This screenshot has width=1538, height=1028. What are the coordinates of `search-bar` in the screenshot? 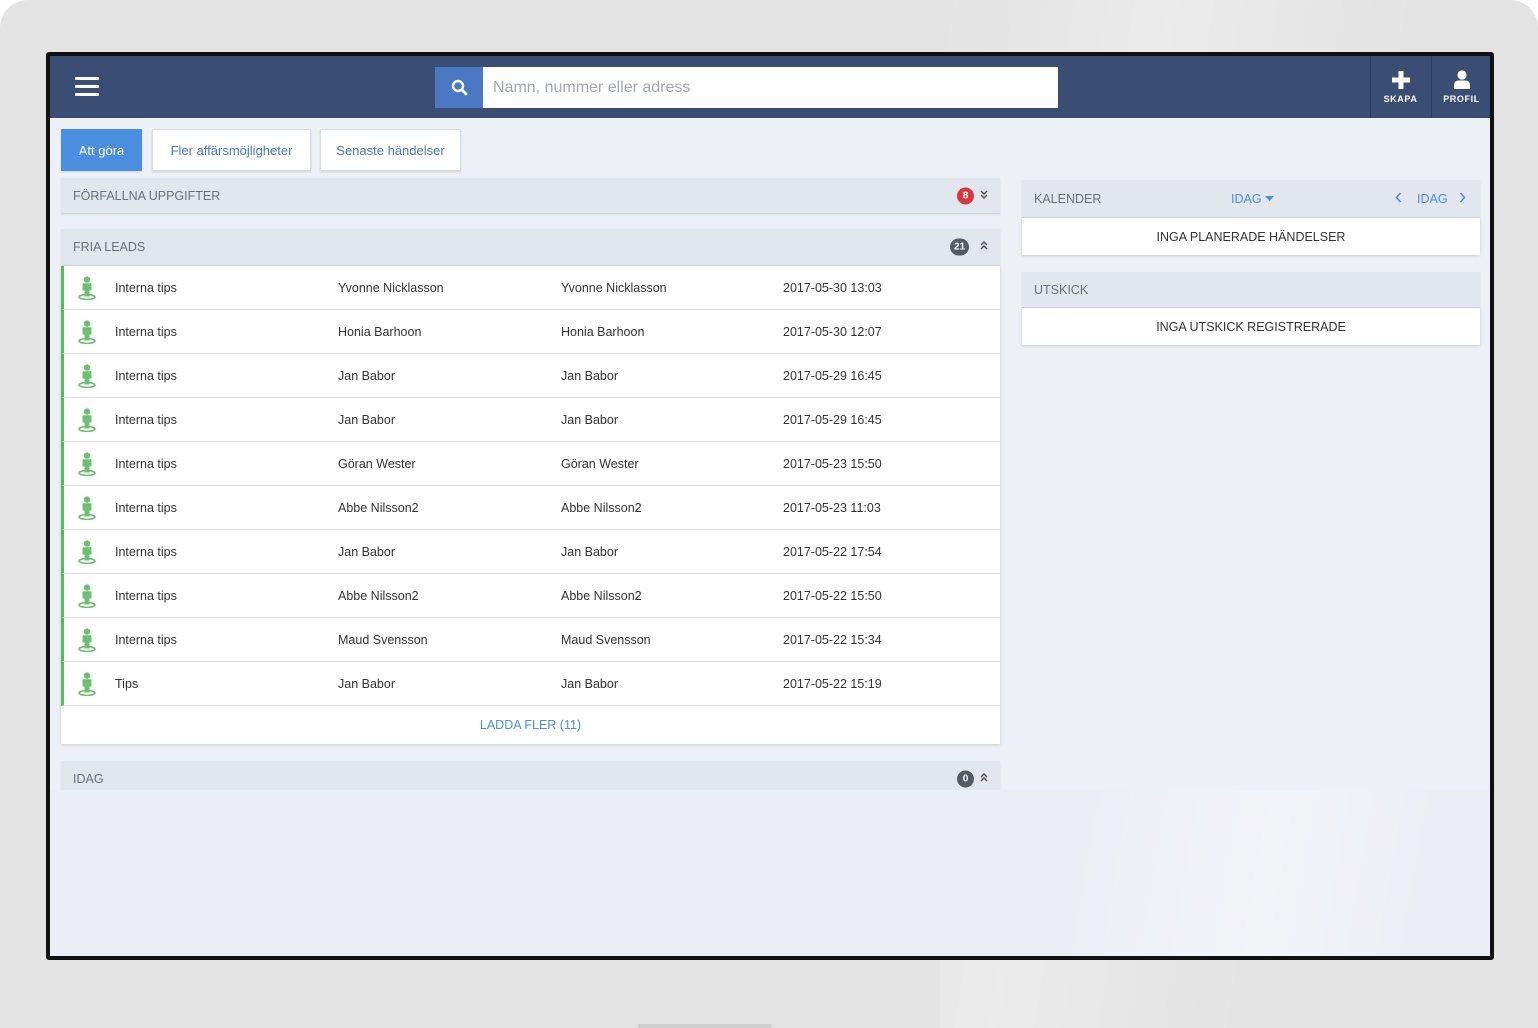 It's located at (746, 87).